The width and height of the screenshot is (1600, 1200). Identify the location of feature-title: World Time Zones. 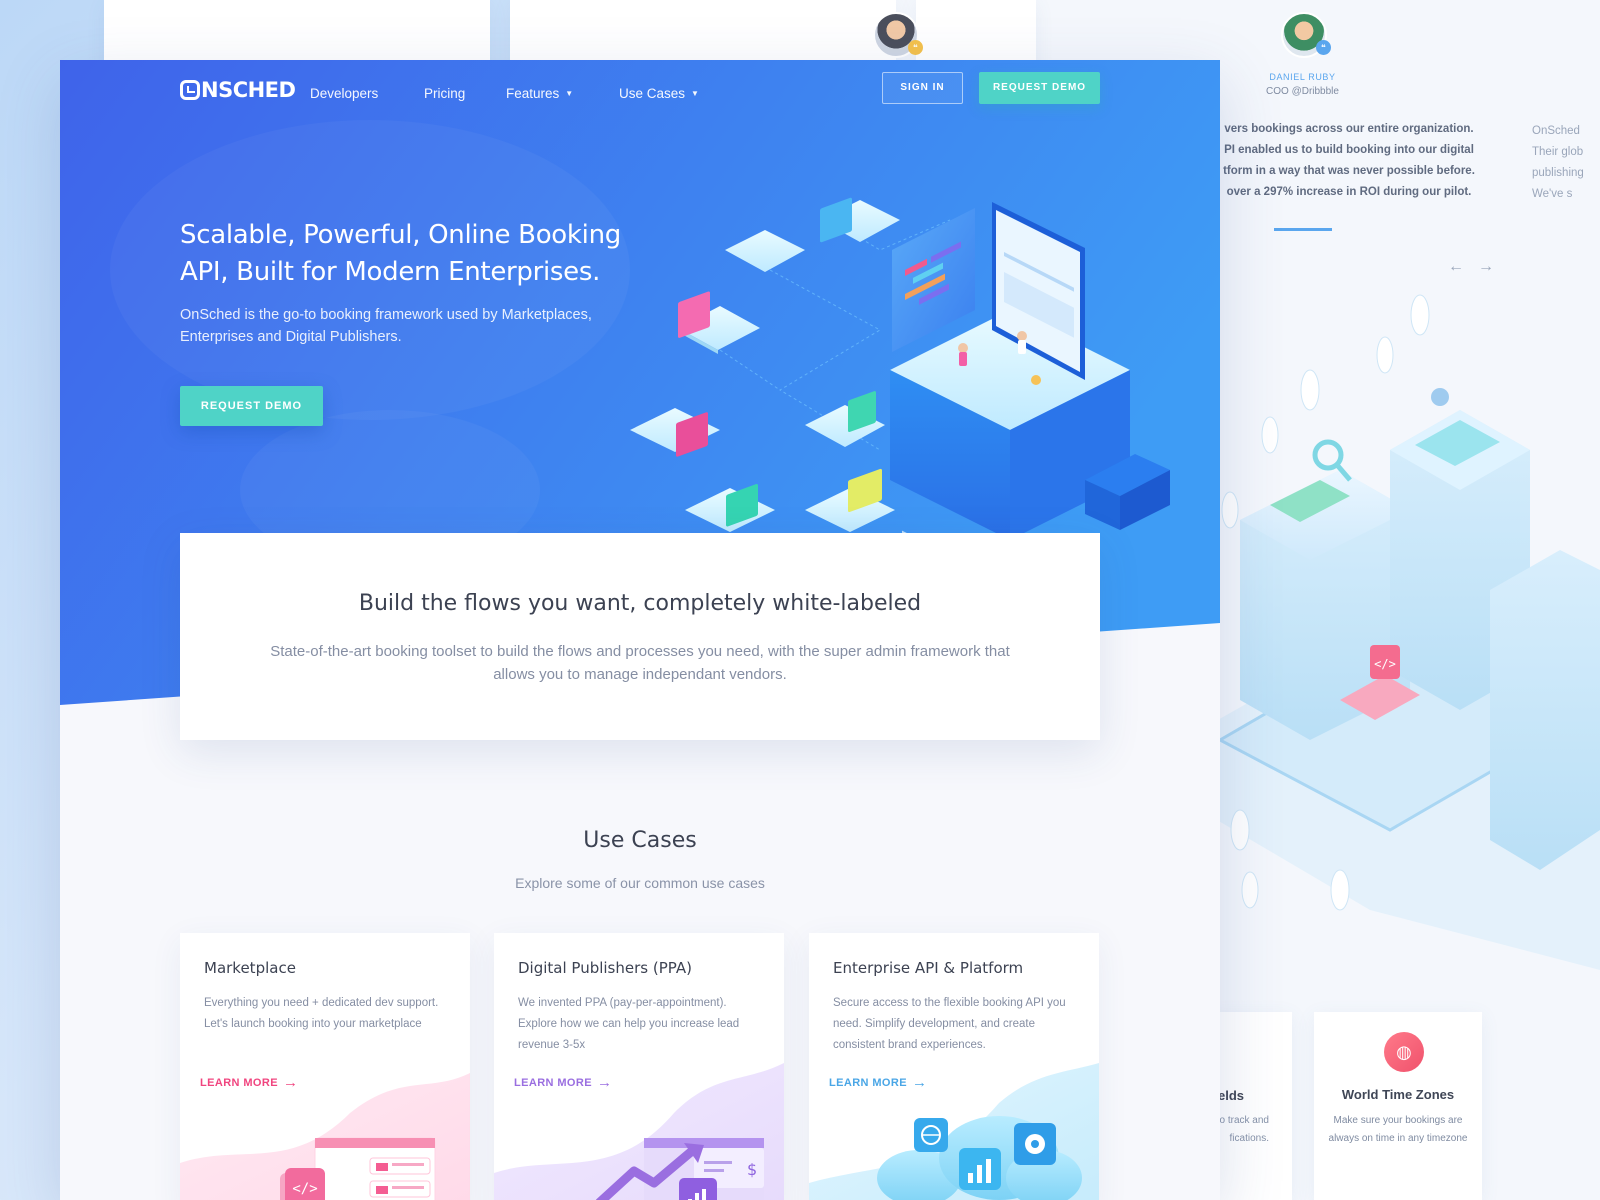
(1398, 1094).